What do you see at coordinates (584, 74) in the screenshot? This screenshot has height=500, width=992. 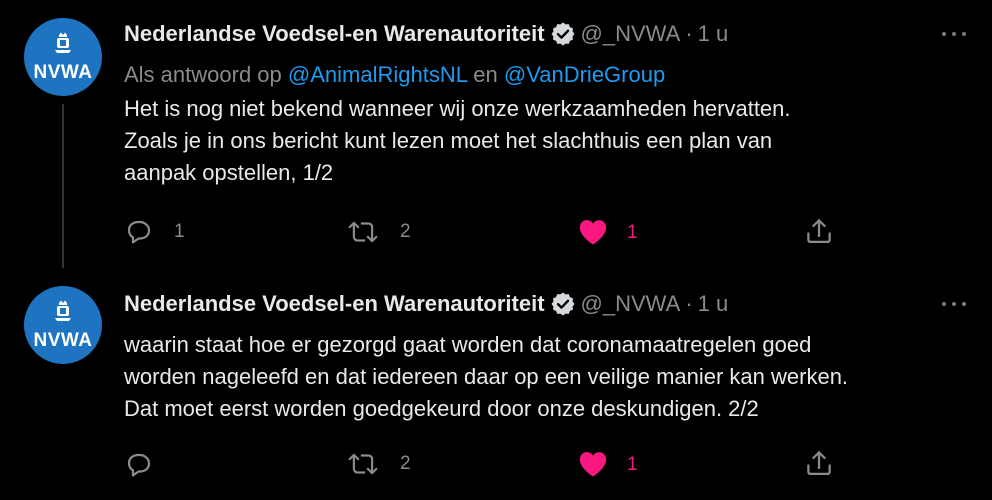 I see `mention-link: @VanDrieGroup` at bounding box center [584, 74].